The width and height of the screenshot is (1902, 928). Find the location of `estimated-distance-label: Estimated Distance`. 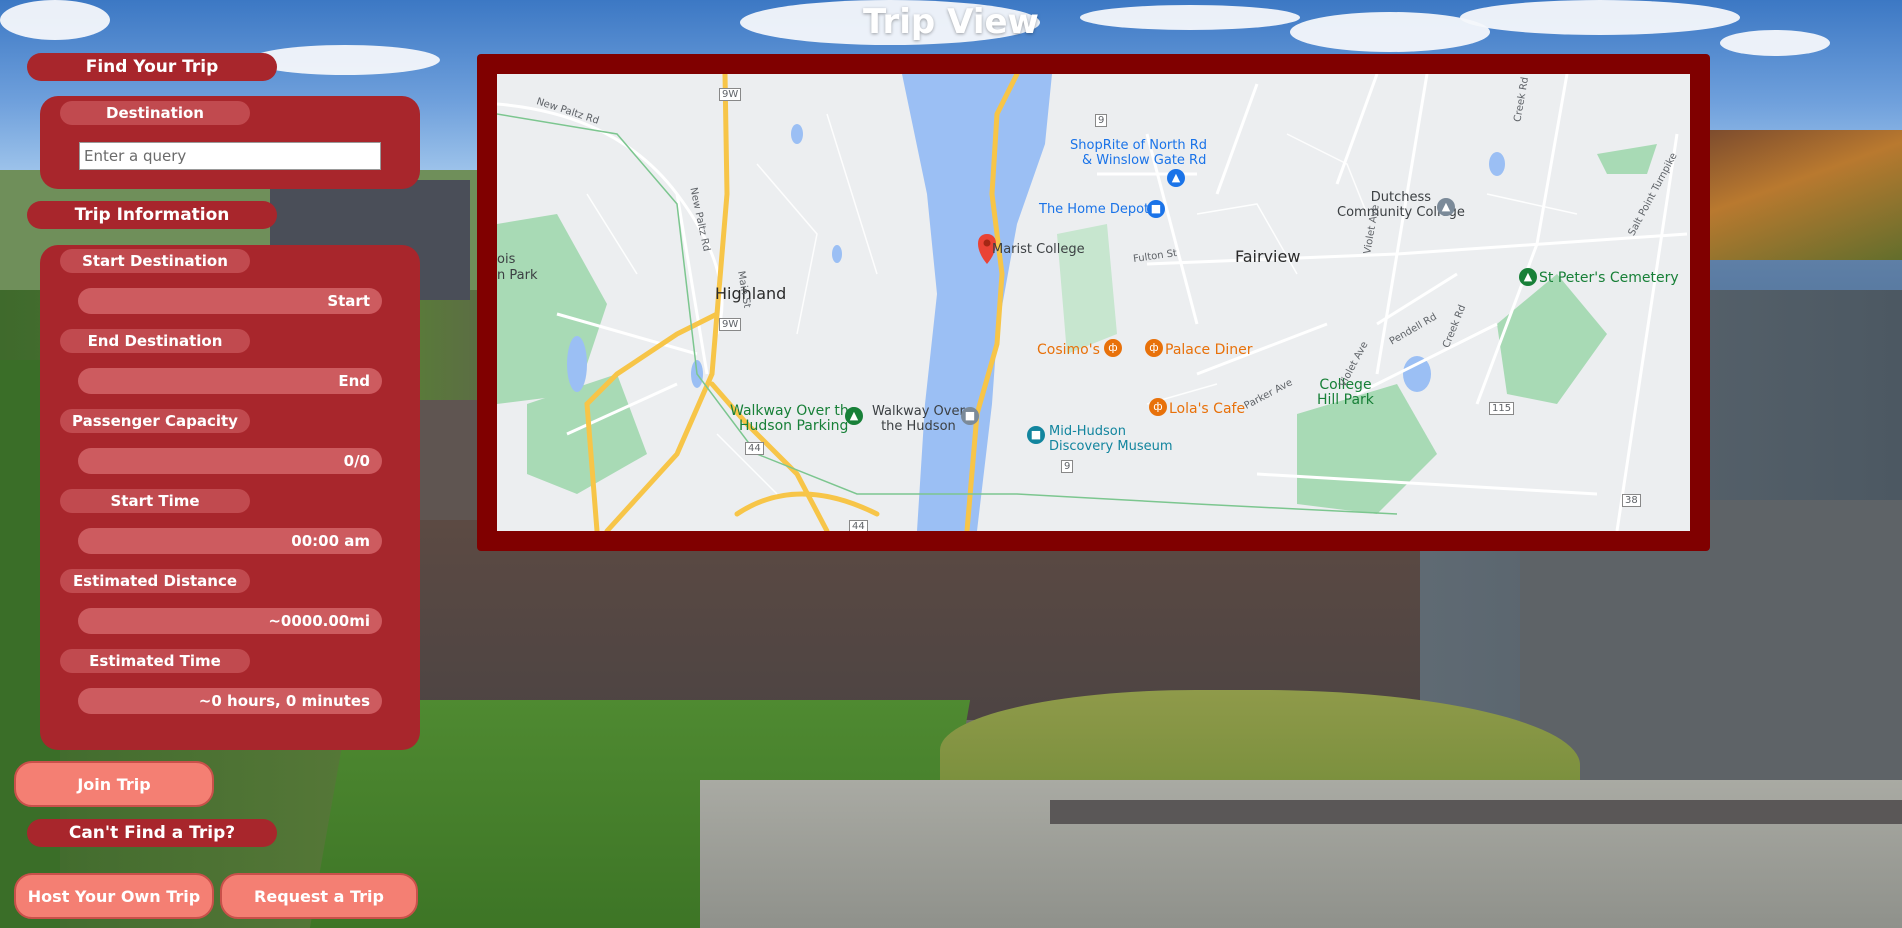

estimated-distance-label: Estimated Distance is located at coordinates (155, 581).